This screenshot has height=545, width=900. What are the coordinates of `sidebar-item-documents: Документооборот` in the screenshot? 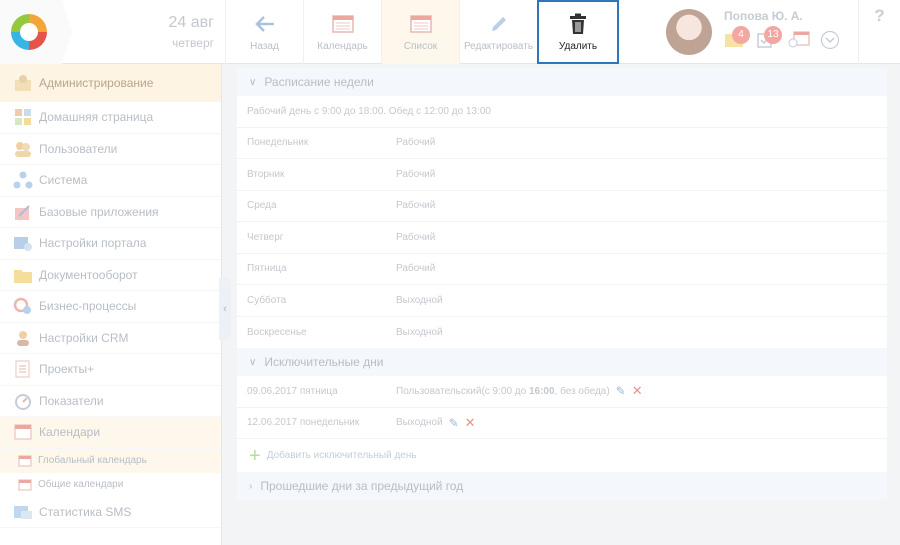 It's located at (110, 275).